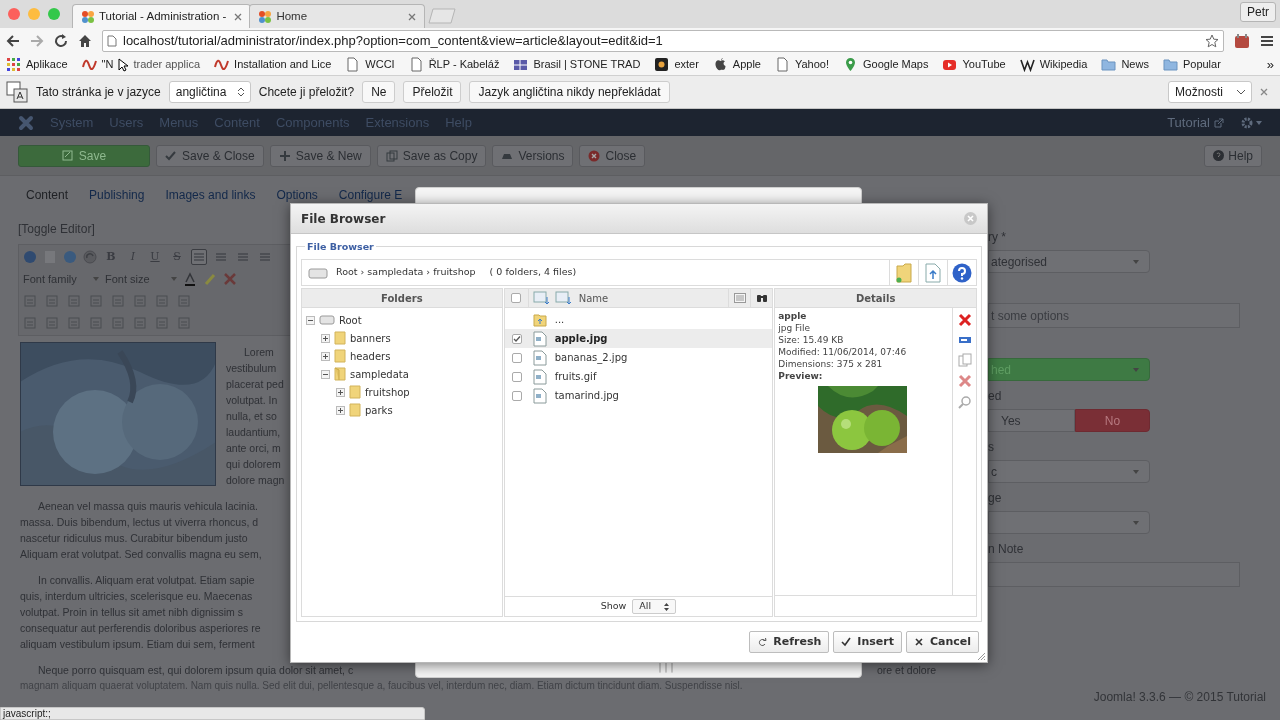 The width and height of the screenshot is (1280, 720). Describe the element at coordinates (370, 356) in the screenshot. I see `folder-tree-item: headers` at that location.